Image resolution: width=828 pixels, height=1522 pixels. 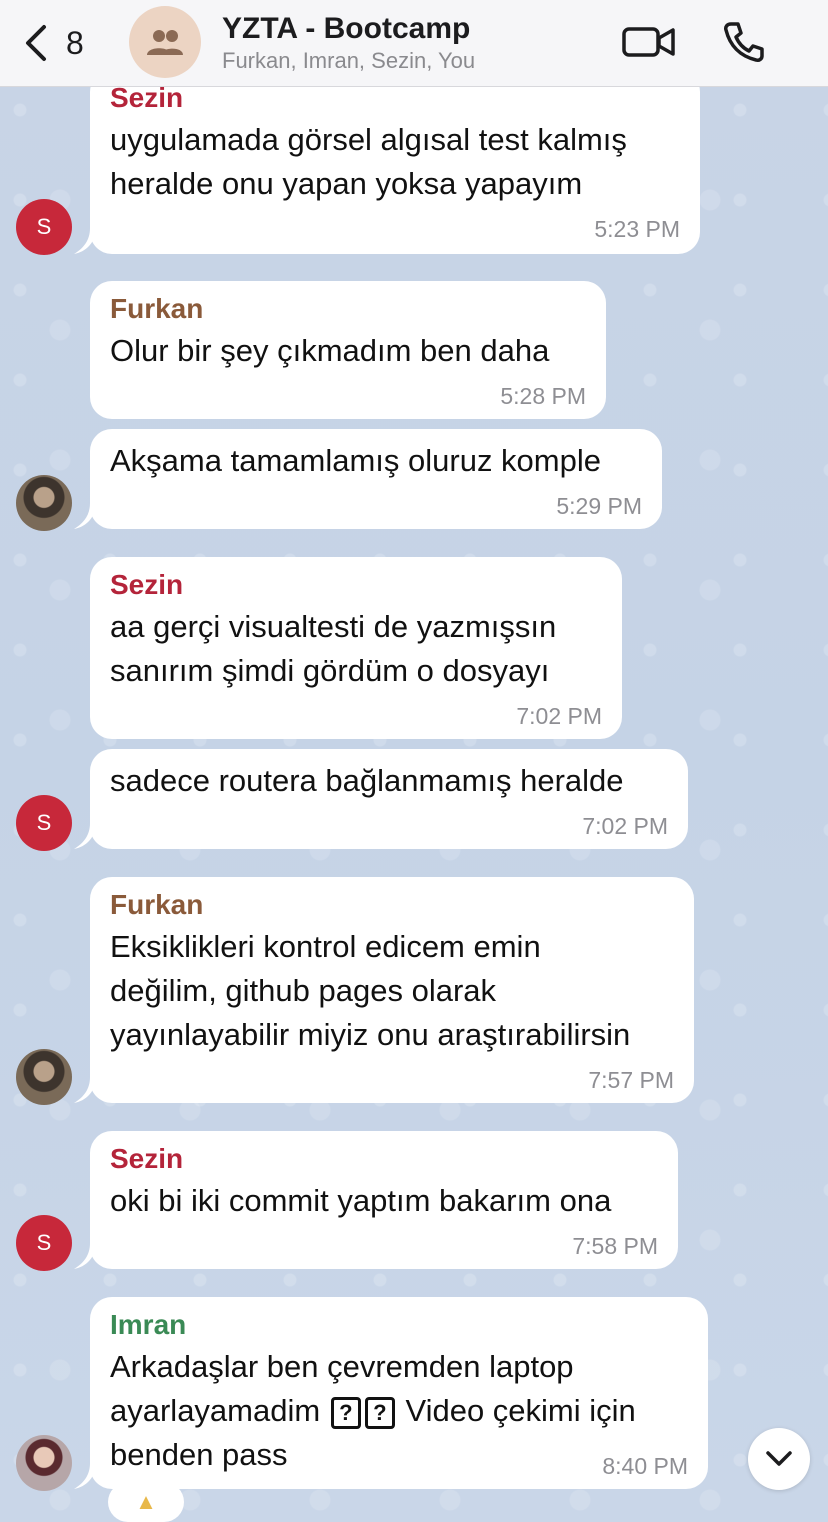 What do you see at coordinates (342, 1366) in the screenshot?
I see `message-text: Arkadaşlar ben çevremden laptop` at bounding box center [342, 1366].